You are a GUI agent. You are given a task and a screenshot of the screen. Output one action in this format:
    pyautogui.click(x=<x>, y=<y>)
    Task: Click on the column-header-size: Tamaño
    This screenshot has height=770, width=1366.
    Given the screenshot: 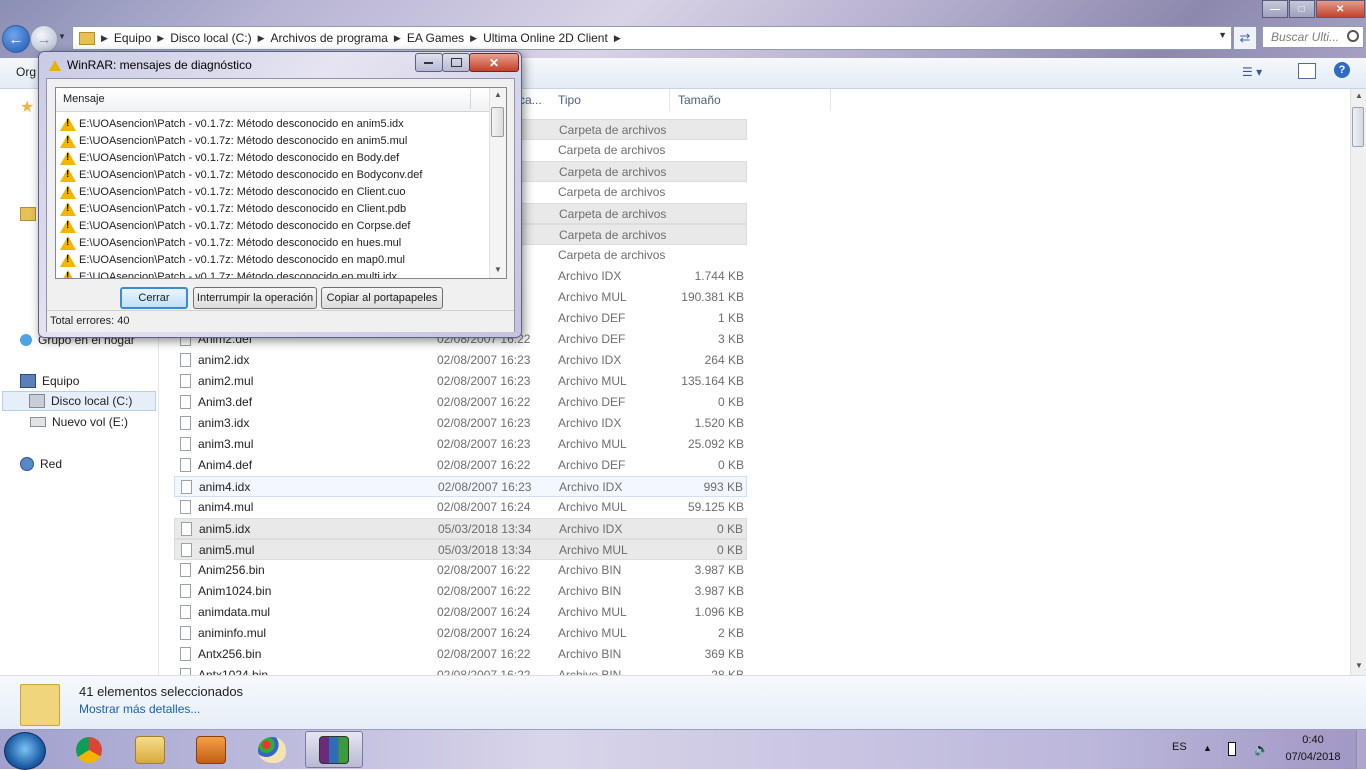 What is the action you would take?
    pyautogui.click(x=699, y=100)
    